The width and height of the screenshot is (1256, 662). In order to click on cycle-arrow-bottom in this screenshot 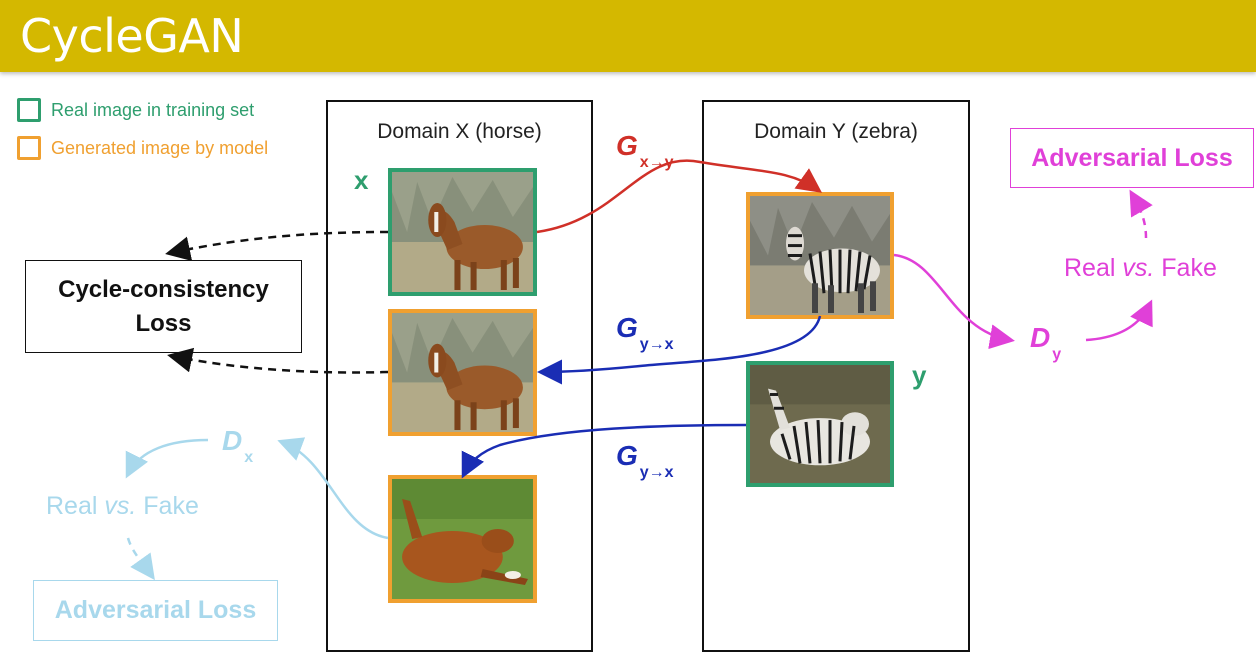, I will do `click(278, 360)`.